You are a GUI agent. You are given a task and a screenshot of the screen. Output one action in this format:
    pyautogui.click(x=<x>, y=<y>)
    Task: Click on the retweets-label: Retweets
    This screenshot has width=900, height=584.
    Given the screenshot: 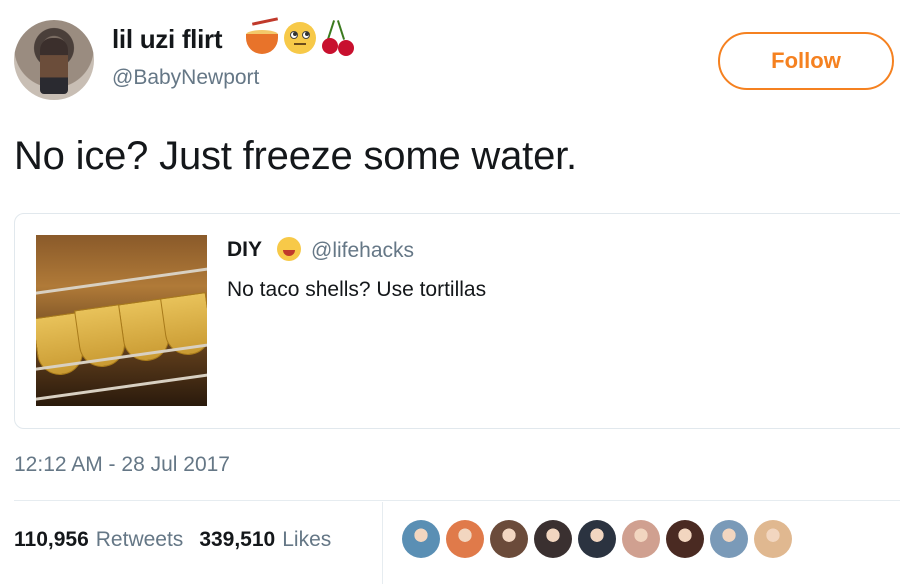 What is the action you would take?
    pyautogui.click(x=139, y=539)
    